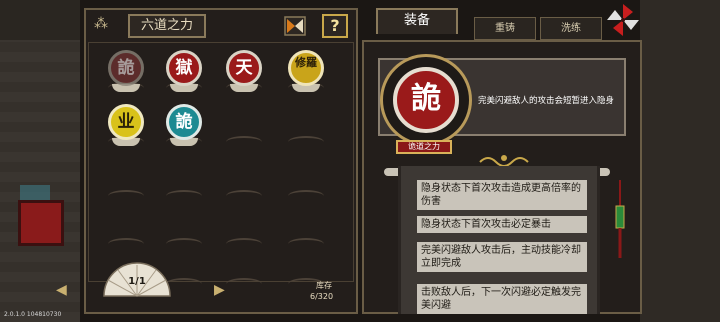 This screenshot has width=720, height=322. Describe the element at coordinates (620, 219) in the screenshot. I see `jade-tassel-icon` at that location.